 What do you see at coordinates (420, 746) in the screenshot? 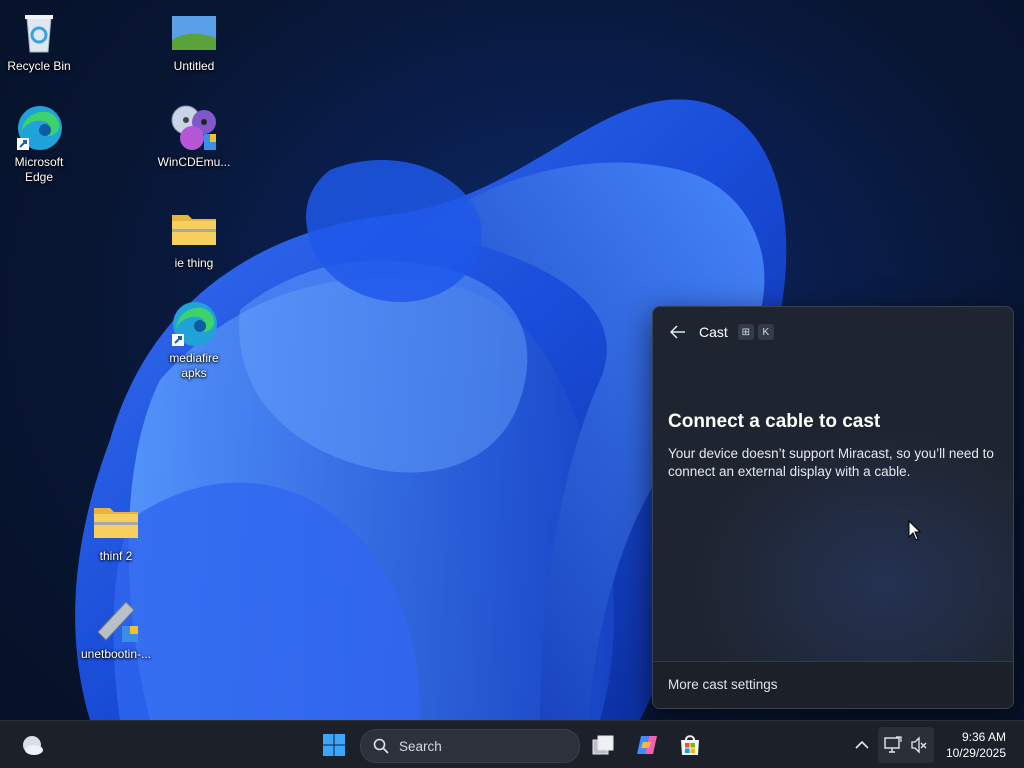
I see `search-placeholder: Search` at bounding box center [420, 746].